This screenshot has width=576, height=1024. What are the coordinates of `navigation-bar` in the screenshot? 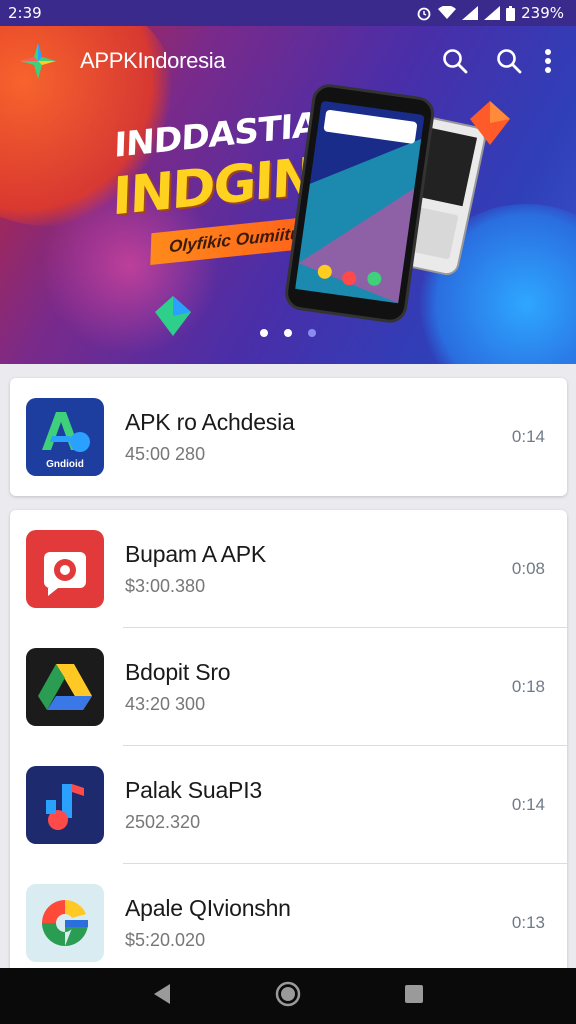 It's located at (288, 996).